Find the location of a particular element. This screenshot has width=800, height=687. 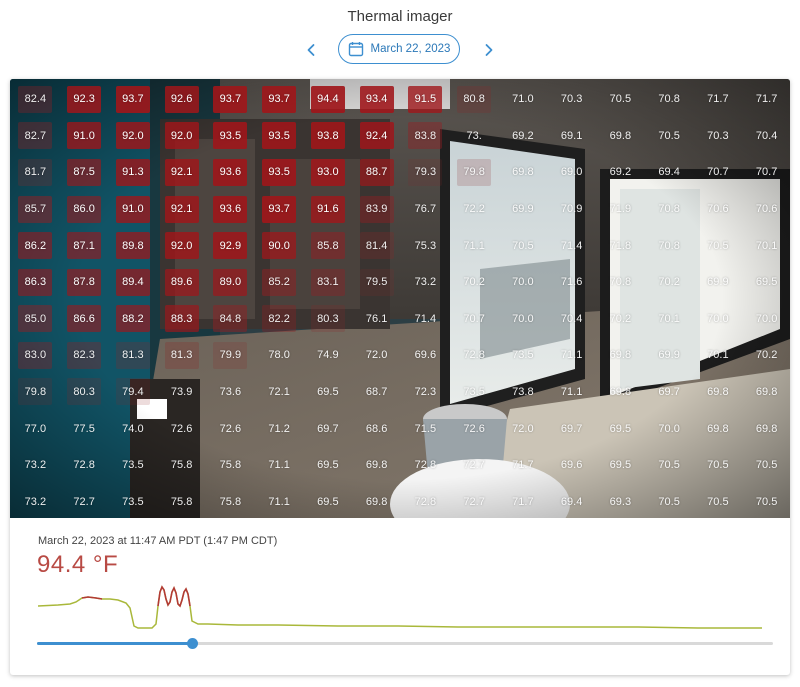

thermal-cell: 69.0 is located at coordinates (572, 172).